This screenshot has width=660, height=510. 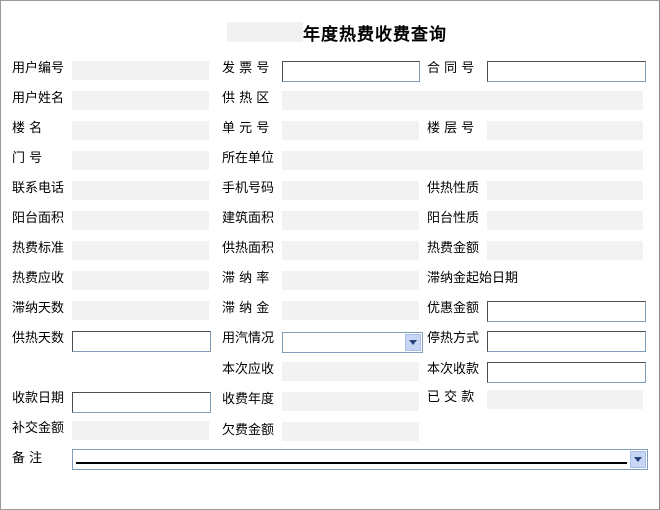 What do you see at coordinates (140, 220) in the screenshot?
I see `balcony-area-value` at bounding box center [140, 220].